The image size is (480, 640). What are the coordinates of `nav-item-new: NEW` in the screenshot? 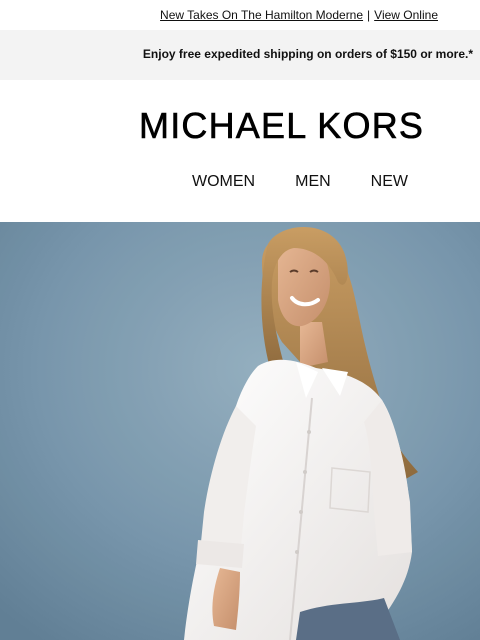 It's located at (389, 182).